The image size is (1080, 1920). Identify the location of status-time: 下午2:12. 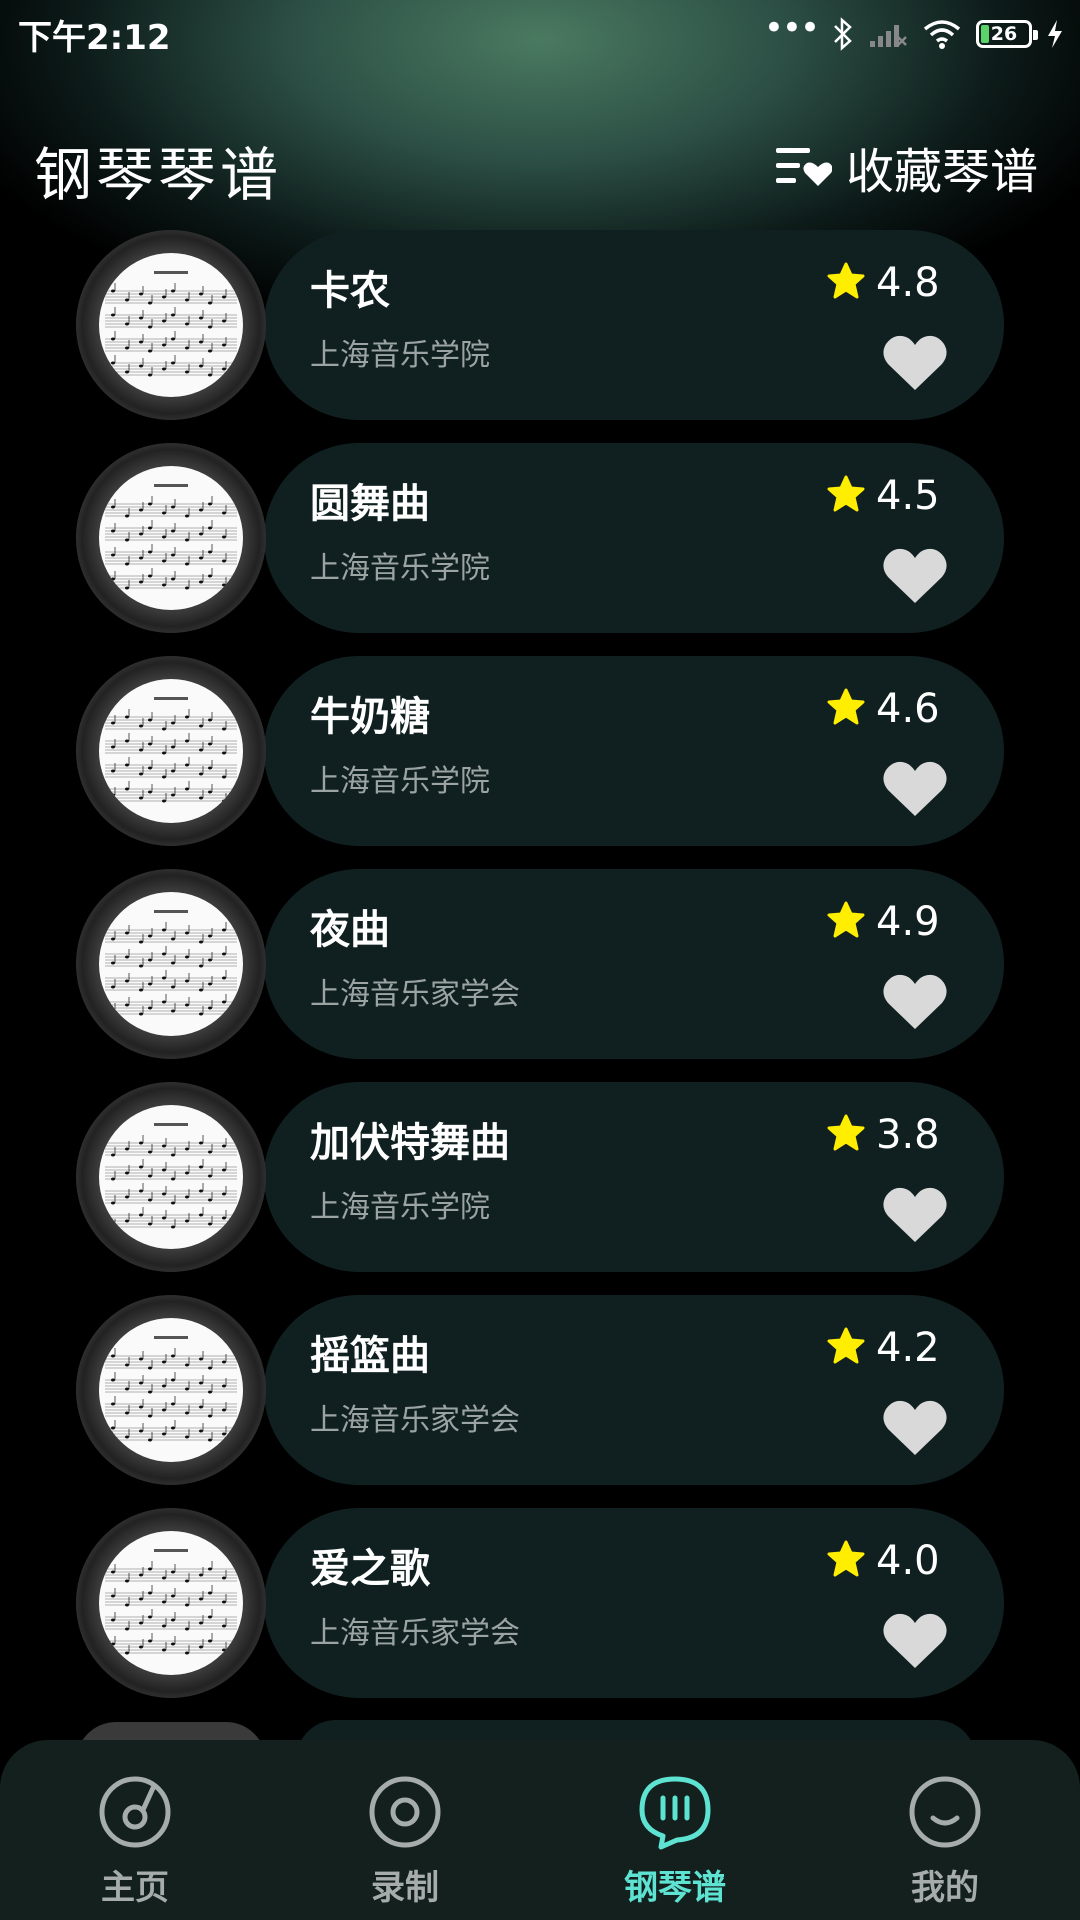
(94, 38).